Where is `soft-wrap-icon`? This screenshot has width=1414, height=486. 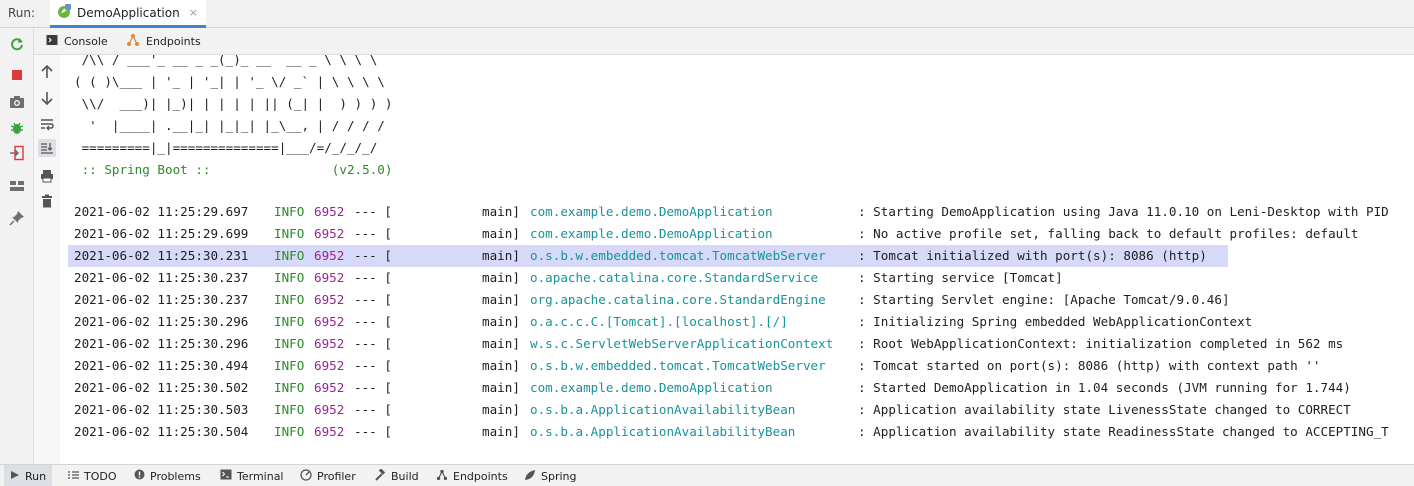 soft-wrap-icon is located at coordinates (47, 124).